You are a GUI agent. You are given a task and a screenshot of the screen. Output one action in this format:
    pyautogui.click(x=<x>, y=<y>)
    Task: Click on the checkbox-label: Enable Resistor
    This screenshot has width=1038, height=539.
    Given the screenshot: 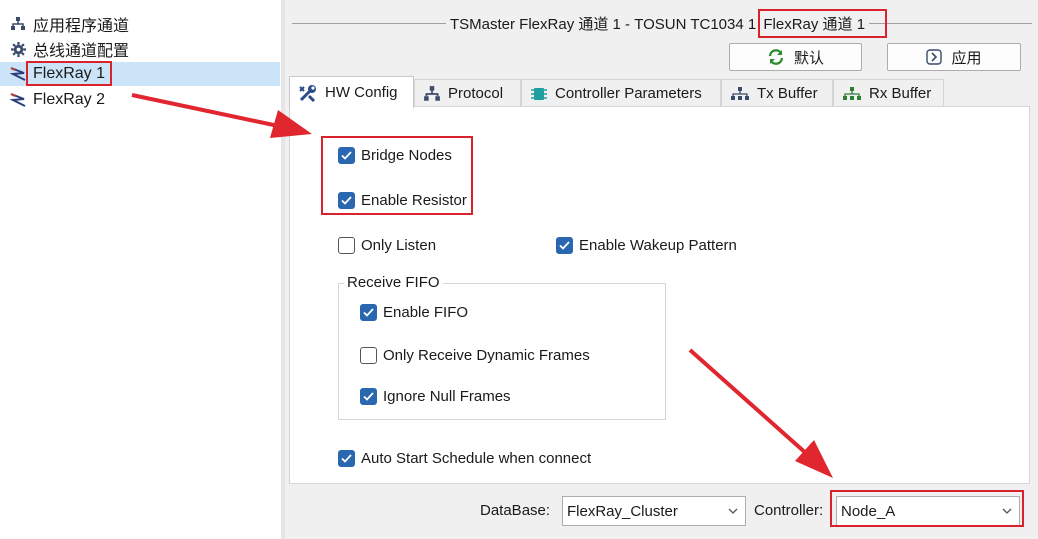 What is the action you would take?
    pyautogui.click(x=414, y=200)
    